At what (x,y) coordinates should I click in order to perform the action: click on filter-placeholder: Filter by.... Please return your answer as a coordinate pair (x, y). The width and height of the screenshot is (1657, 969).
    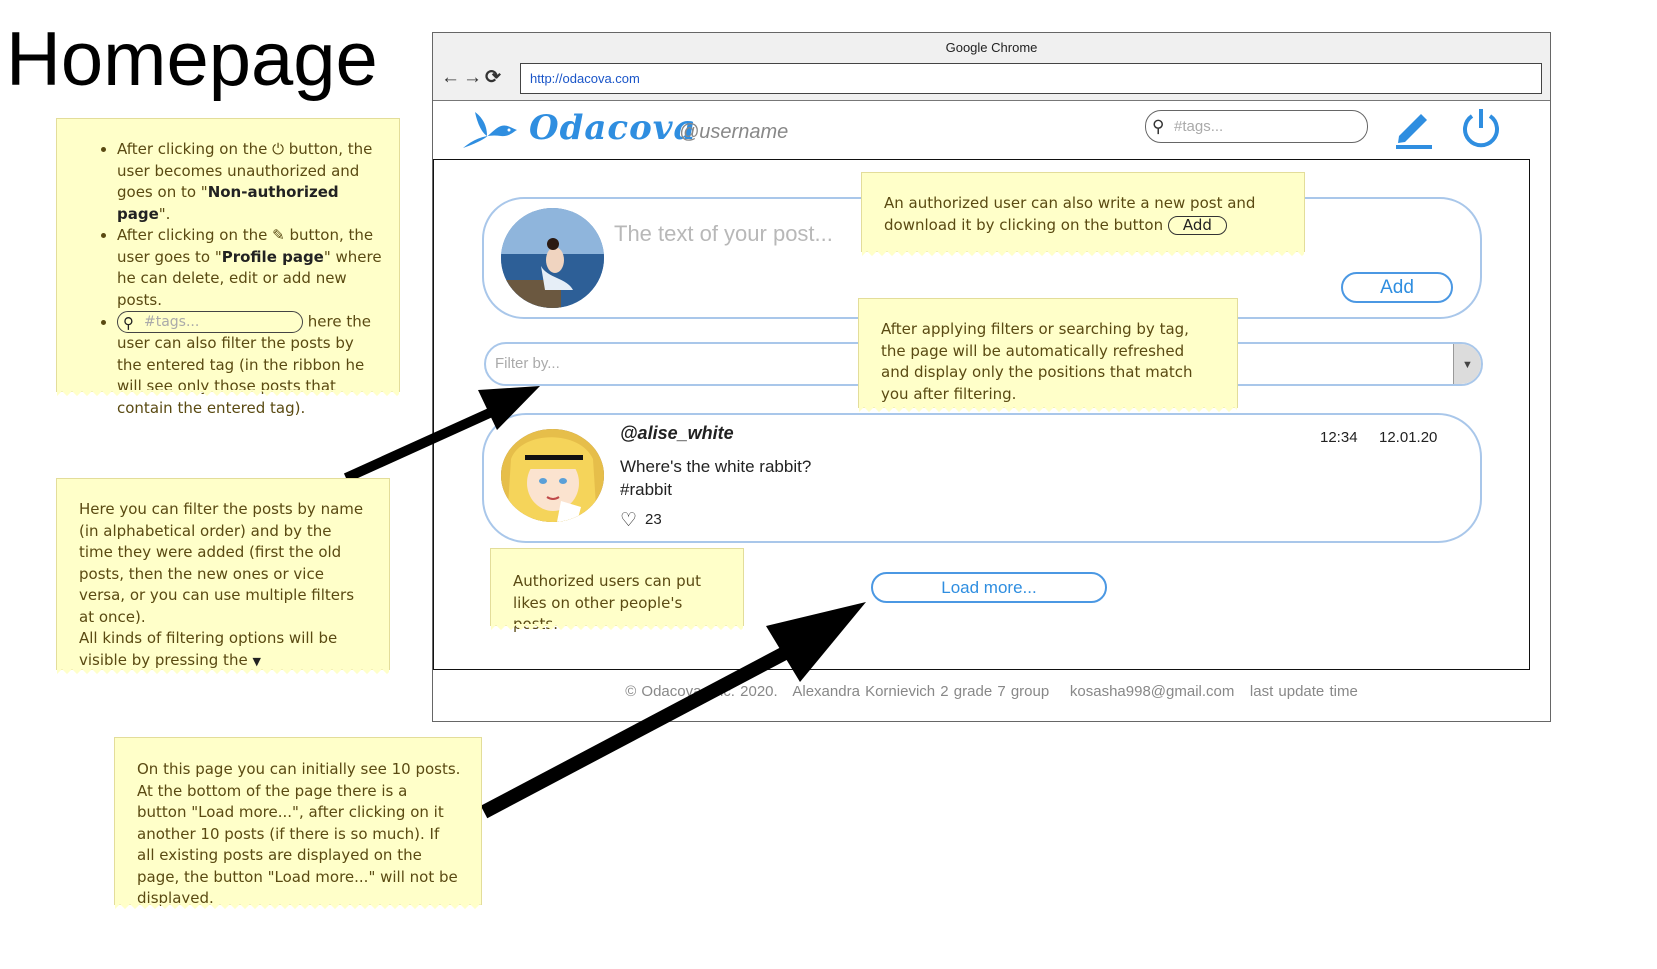
    Looking at the image, I should click on (527, 363).